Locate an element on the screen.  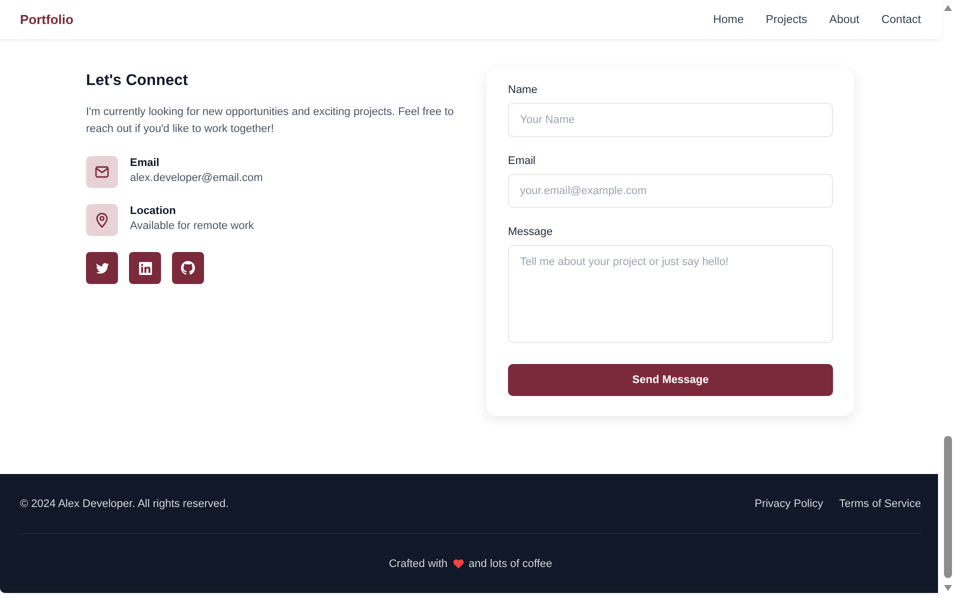
scroll-down-icon is located at coordinates (948, 588).